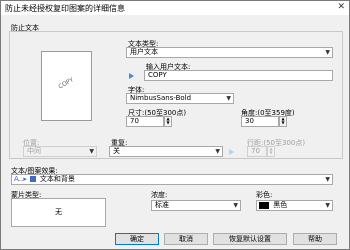 The image size is (350, 250). What do you see at coordinates (249, 121) in the screenshot?
I see `angle-value: 30` at bounding box center [249, 121].